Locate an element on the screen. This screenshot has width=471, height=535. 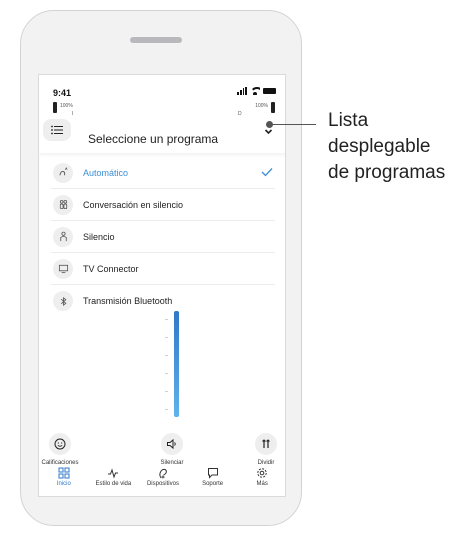
check-icon is located at coordinates (267, 172).